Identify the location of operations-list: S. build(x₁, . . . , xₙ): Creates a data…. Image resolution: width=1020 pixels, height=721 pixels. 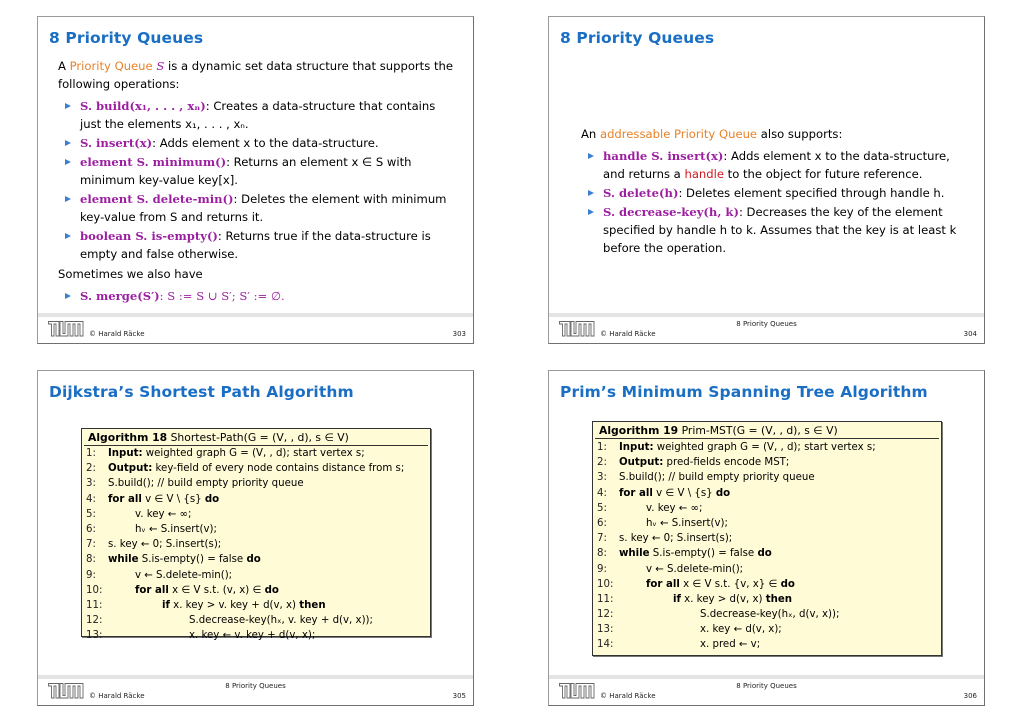
(255, 180).